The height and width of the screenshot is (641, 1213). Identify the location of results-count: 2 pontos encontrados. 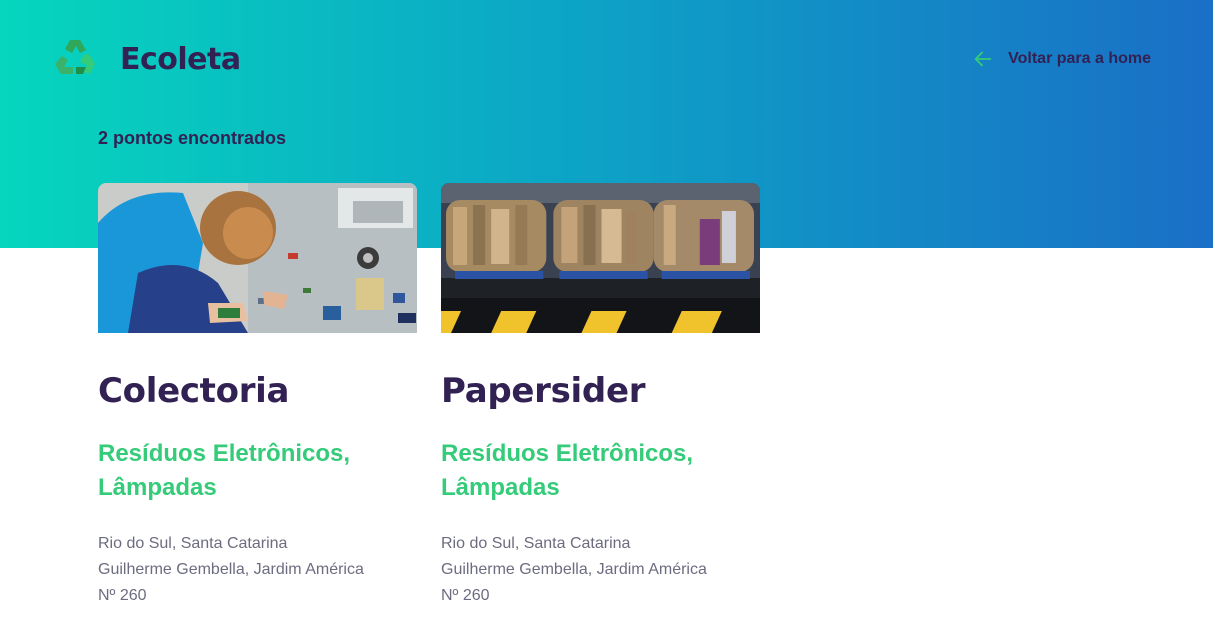
(192, 138).